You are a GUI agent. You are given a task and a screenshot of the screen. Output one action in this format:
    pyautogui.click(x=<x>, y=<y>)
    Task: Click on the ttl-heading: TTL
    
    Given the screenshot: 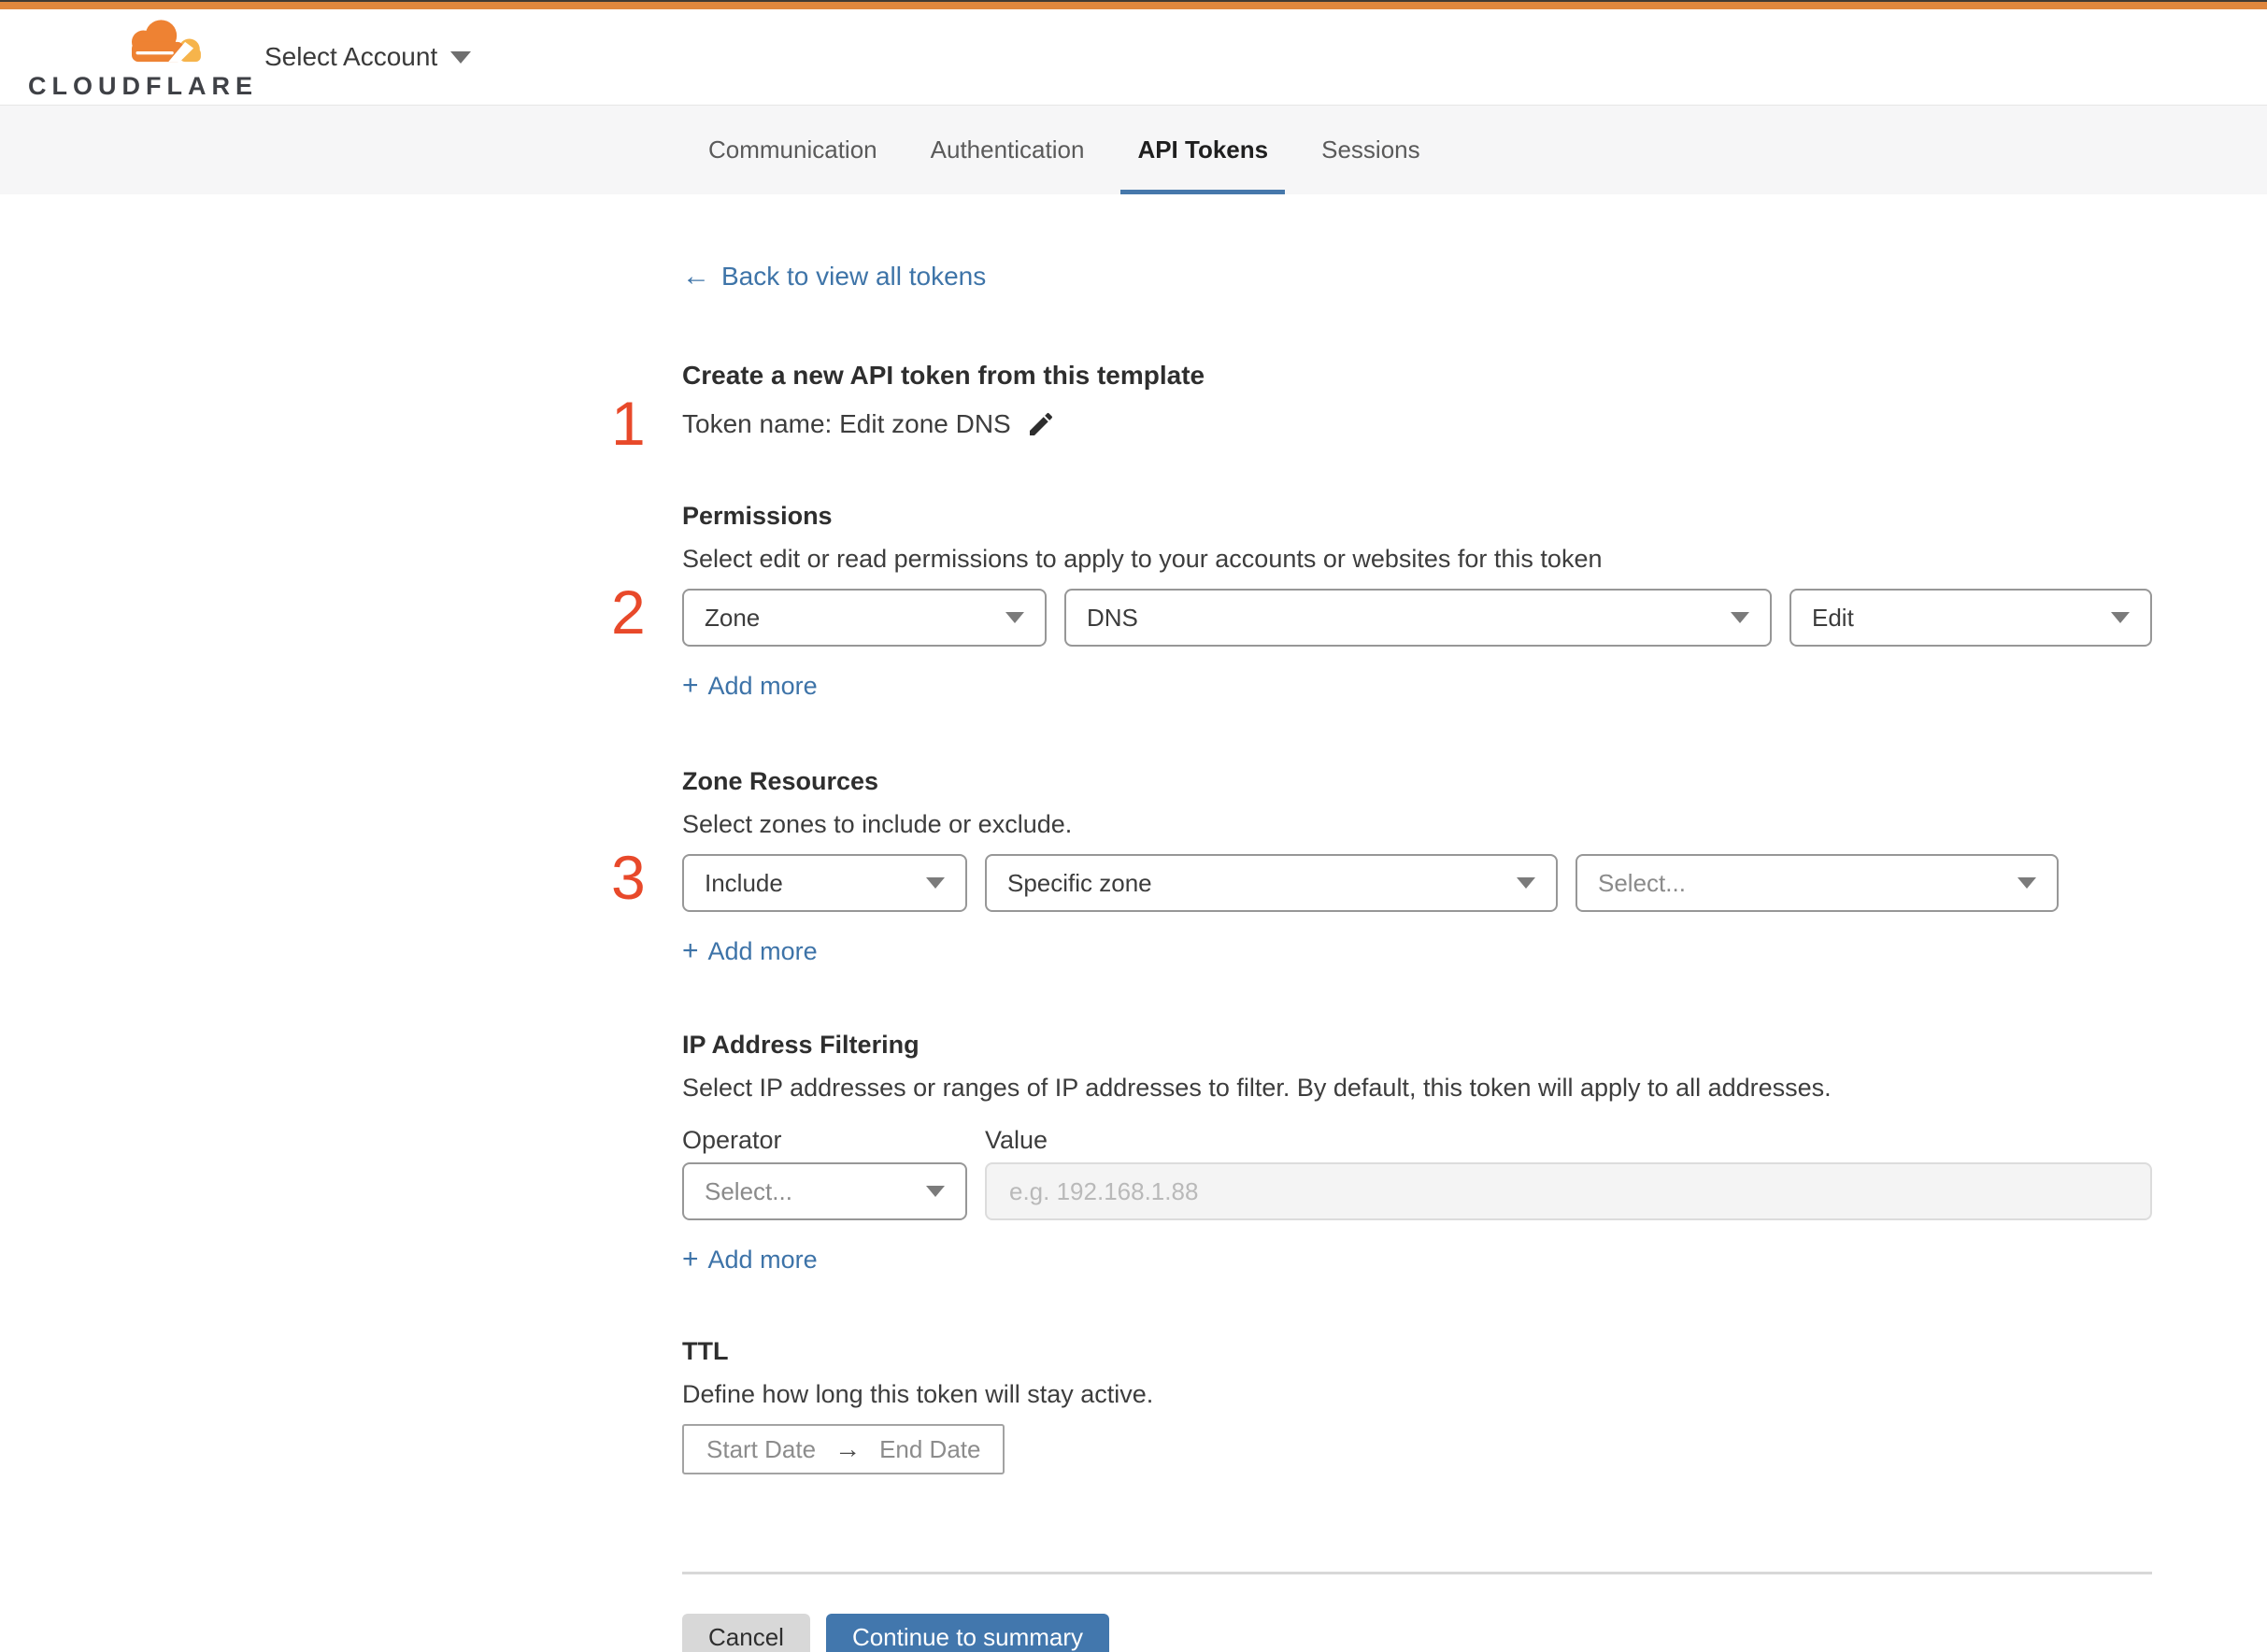 What is the action you would take?
    pyautogui.click(x=706, y=1351)
    